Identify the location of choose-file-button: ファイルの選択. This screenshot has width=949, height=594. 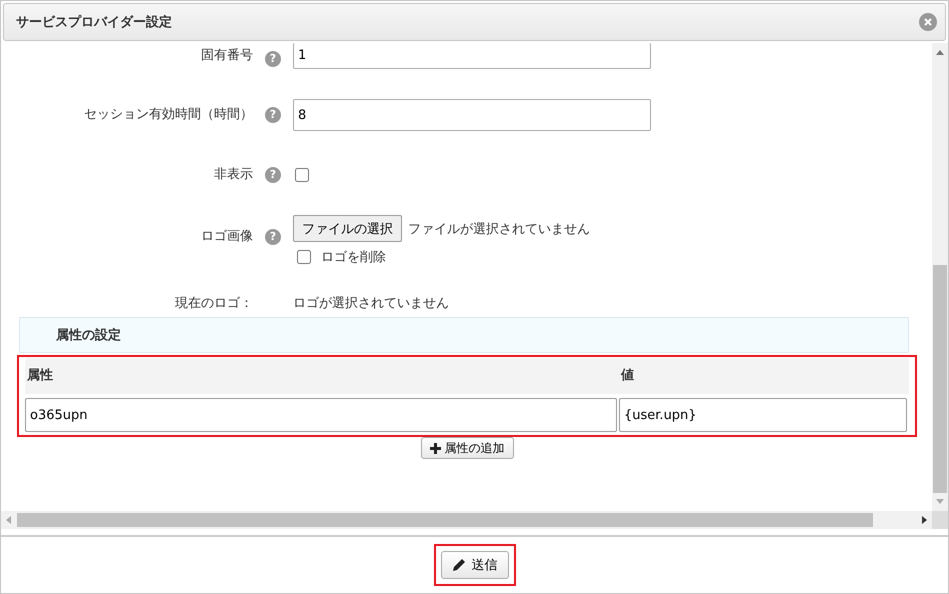
(347, 228).